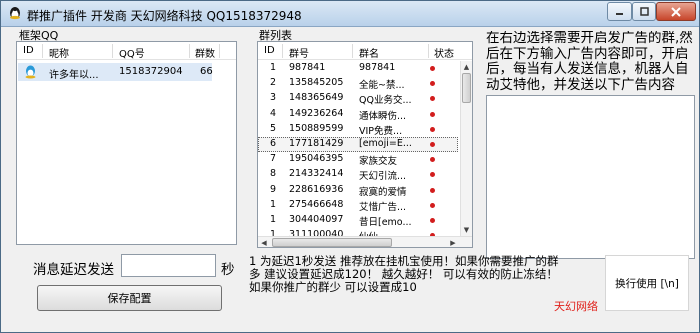  I want to click on group-row: 1 987841 987841, so click(358, 68).